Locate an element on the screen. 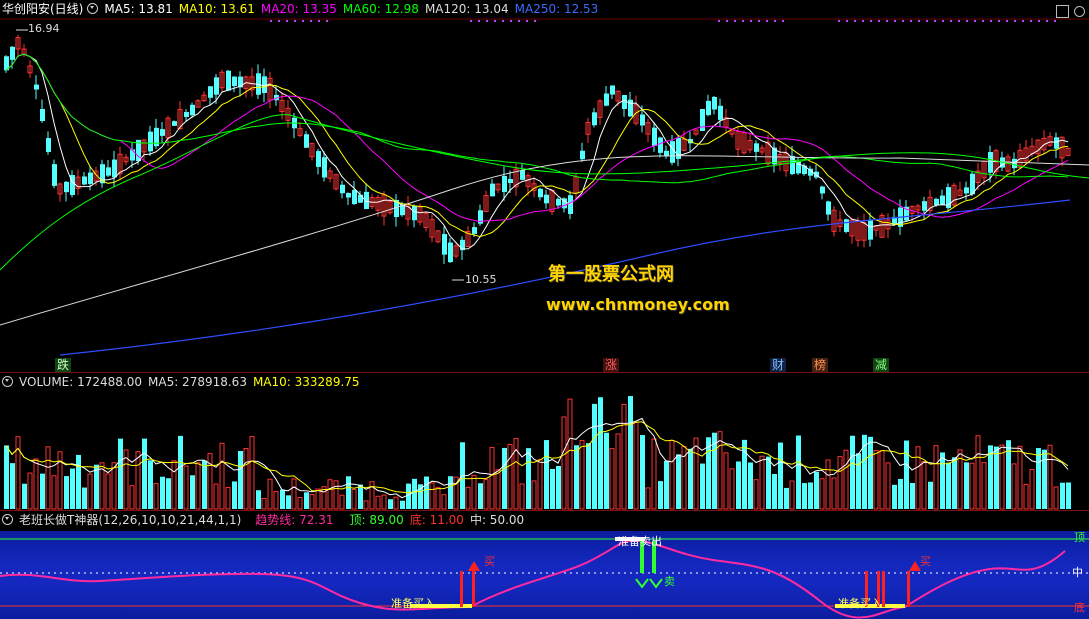  buy-mark-1: 买 is located at coordinates (489, 561).